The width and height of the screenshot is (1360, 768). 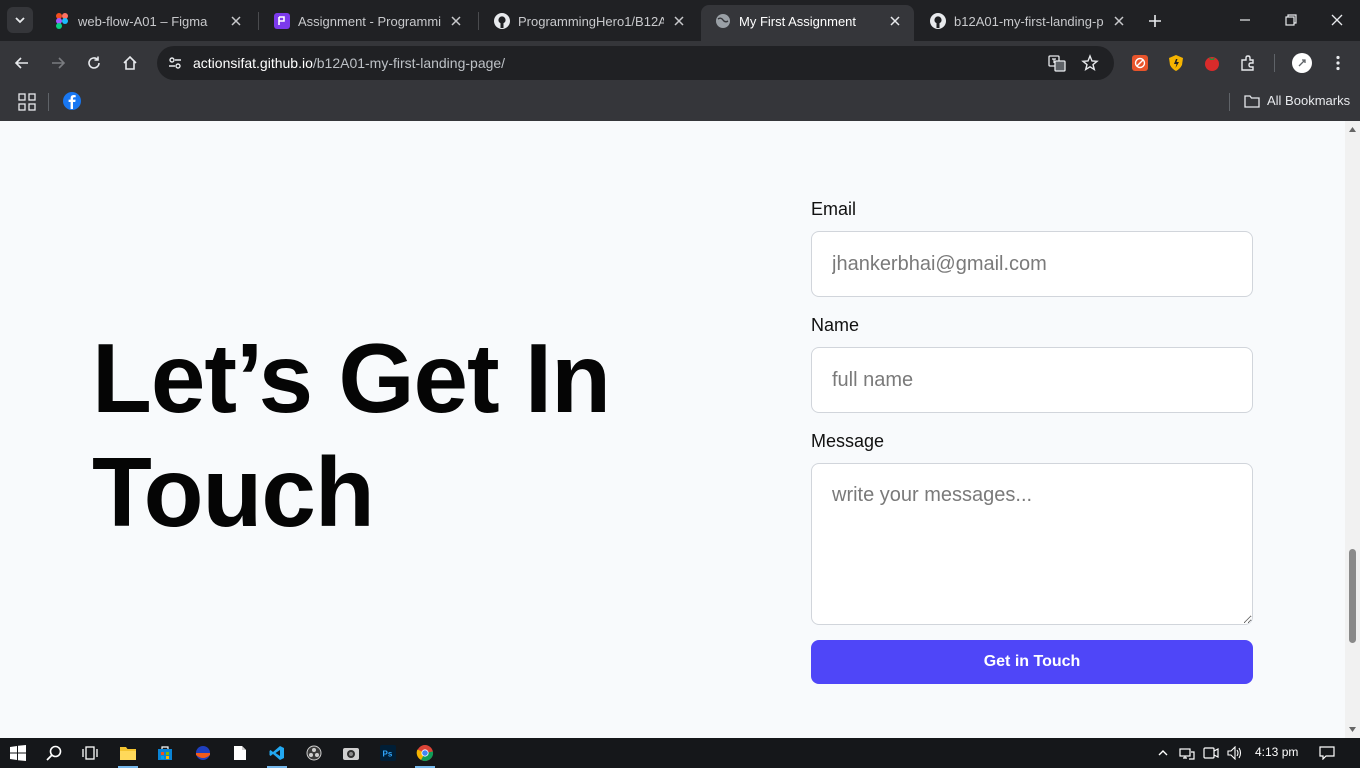 I want to click on scroll-down-icon, so click(x=1352, y=729).